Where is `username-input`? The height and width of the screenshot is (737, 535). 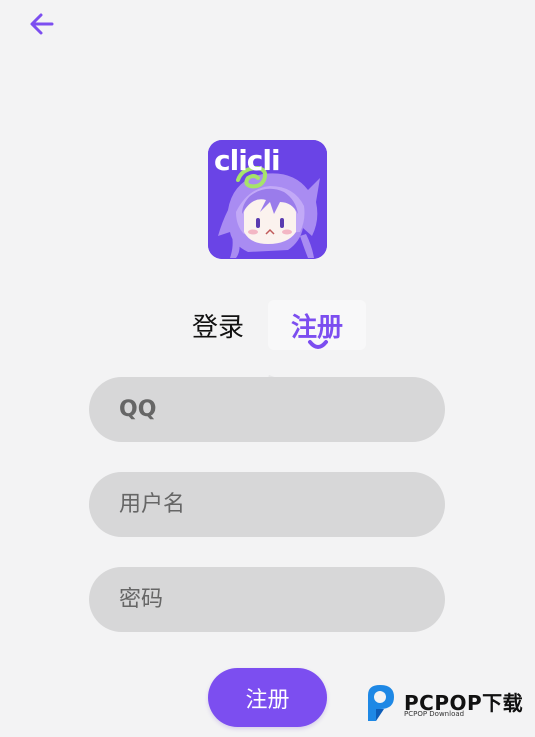
username-input is located at coordinates (267, 504).